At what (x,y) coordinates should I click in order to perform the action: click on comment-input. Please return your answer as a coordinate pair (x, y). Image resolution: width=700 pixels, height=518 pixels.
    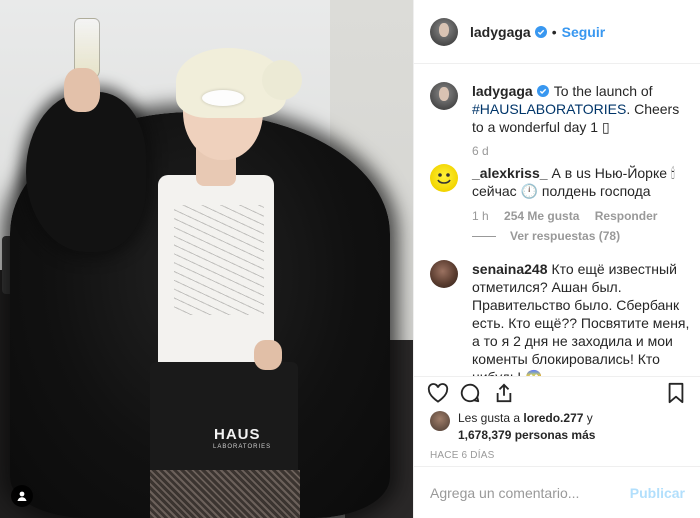
    Looking at the image, I should click on (526, 492).